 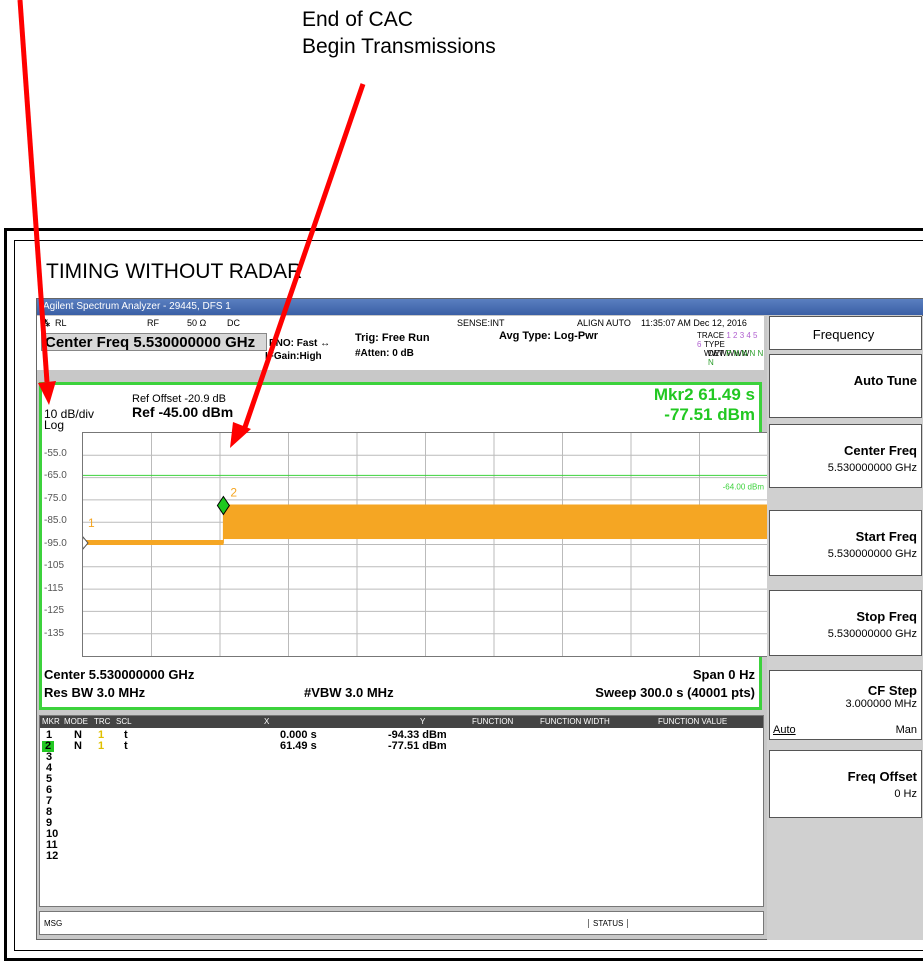 What do you see at coordinates (54, 610) in the screenshot?
I see `y-tick-label: -125` at bounding box center [54, 610].